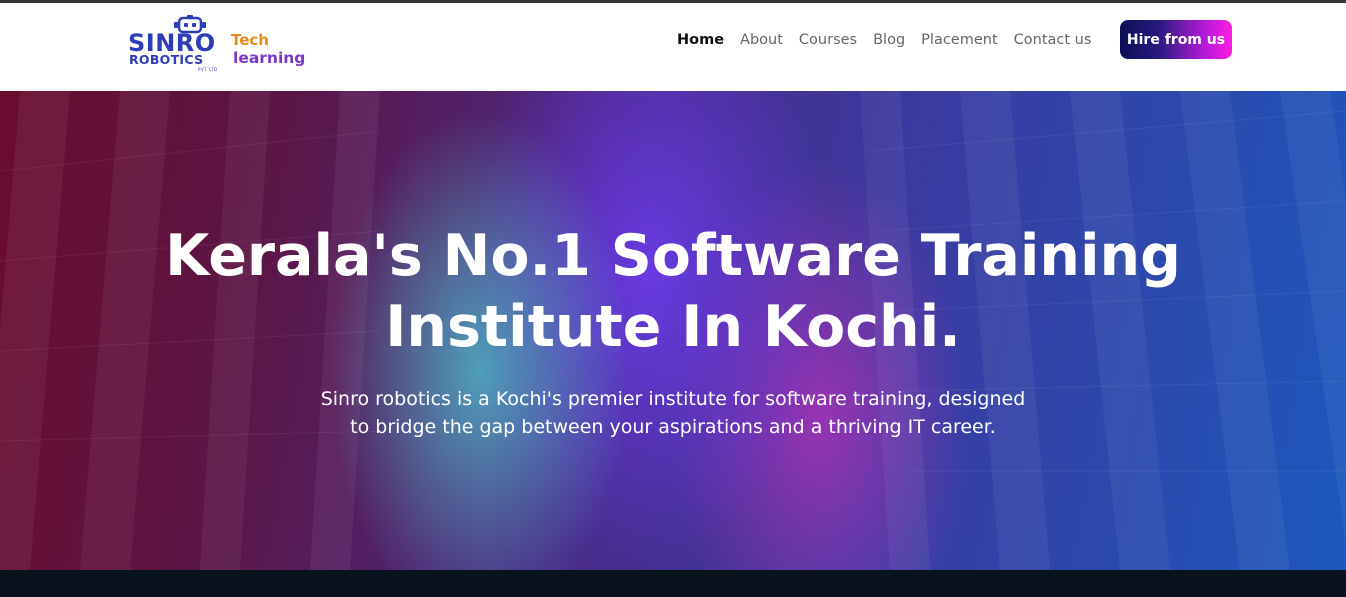  Describe the element at coordinates (269, 58) in the screenshot. I see `brand-tagline-learning: learning` at that location.